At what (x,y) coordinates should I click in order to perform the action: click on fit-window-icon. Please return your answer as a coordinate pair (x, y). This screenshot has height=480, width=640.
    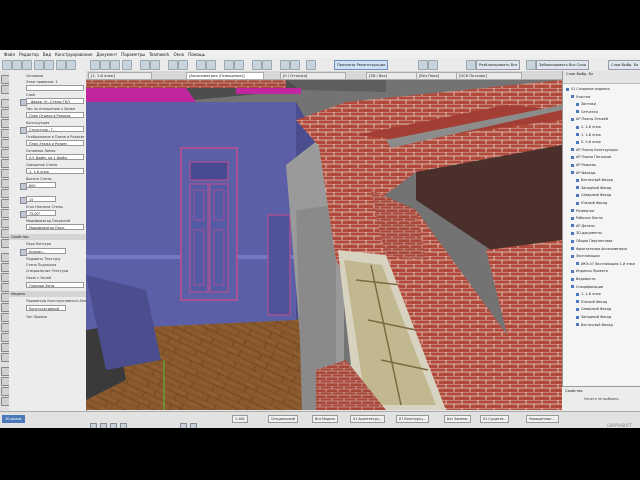
    Looking at the image, I should click on (123, 425).